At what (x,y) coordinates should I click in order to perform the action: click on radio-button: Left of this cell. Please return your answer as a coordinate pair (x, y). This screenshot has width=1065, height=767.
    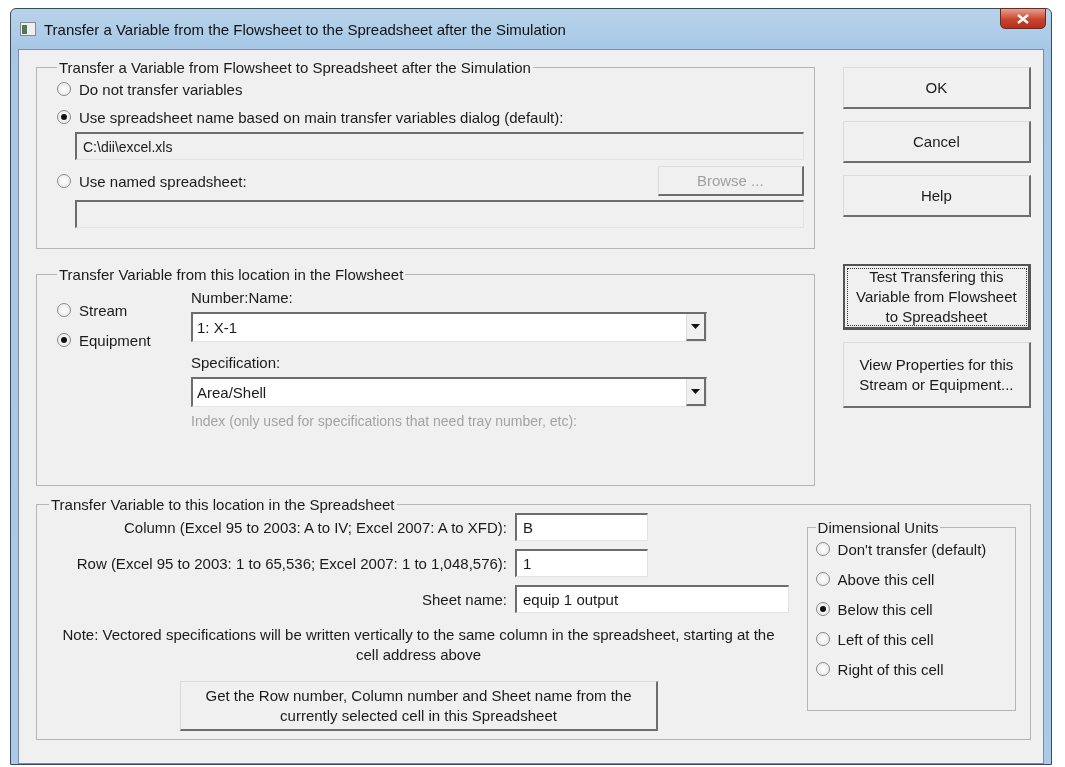
    Looking at the image, I should click on (910, 639).